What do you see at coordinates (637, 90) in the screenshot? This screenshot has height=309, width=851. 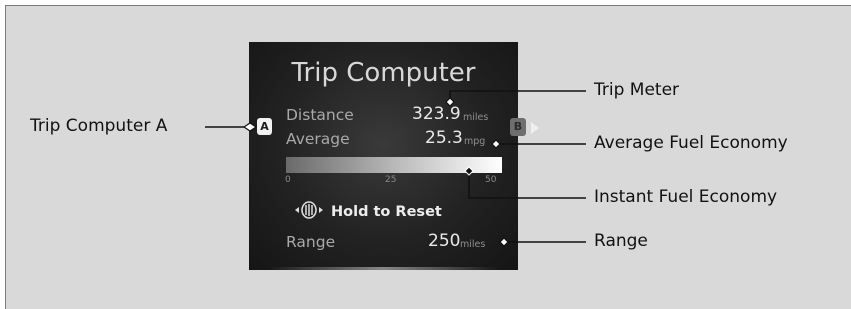 I see `callout-trip-meter: Trip Meter` at bounding box center [637, 90].